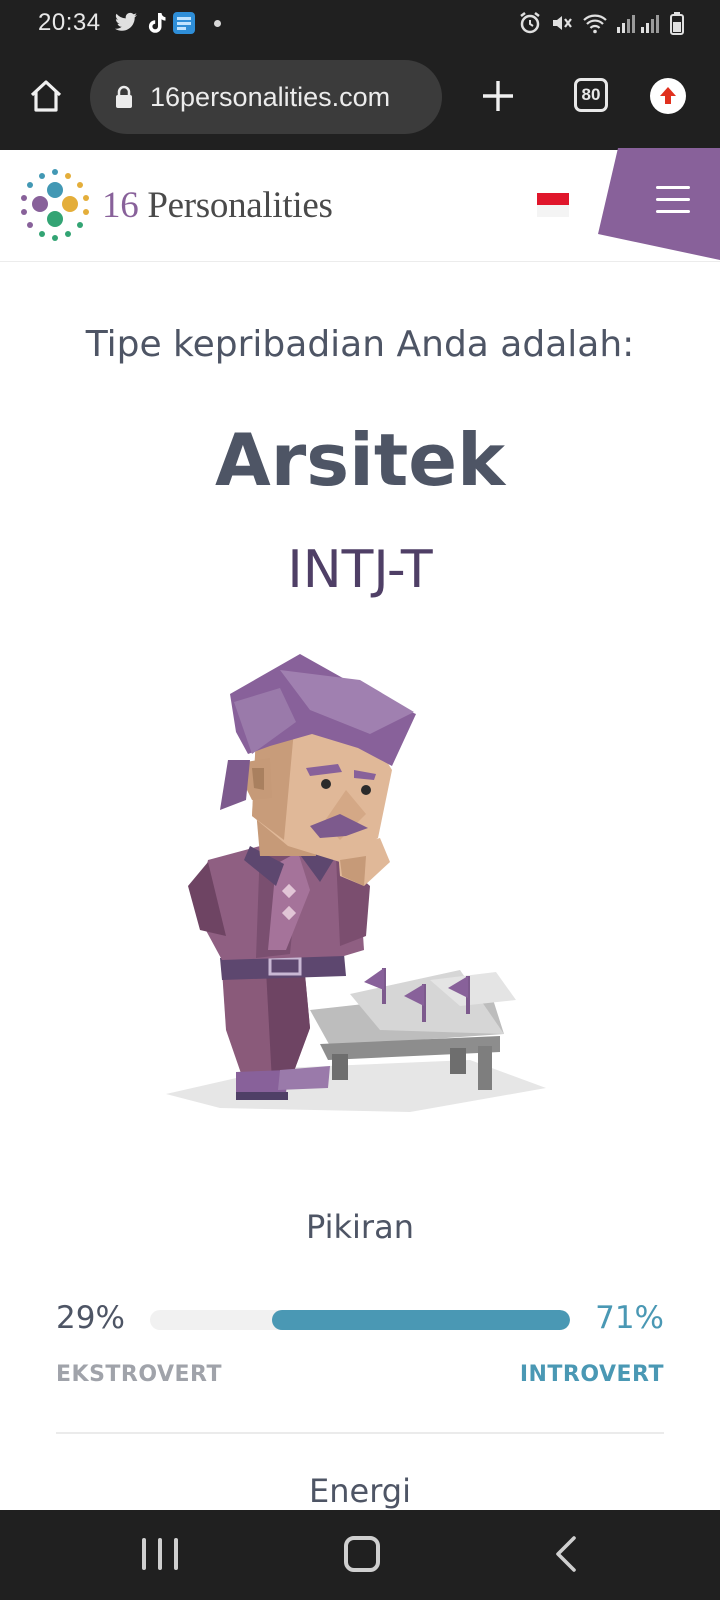 The width and height of the screenshot is (720, 1600). I want to click on personality-type-code: INTJ-T, so click(360, 570).